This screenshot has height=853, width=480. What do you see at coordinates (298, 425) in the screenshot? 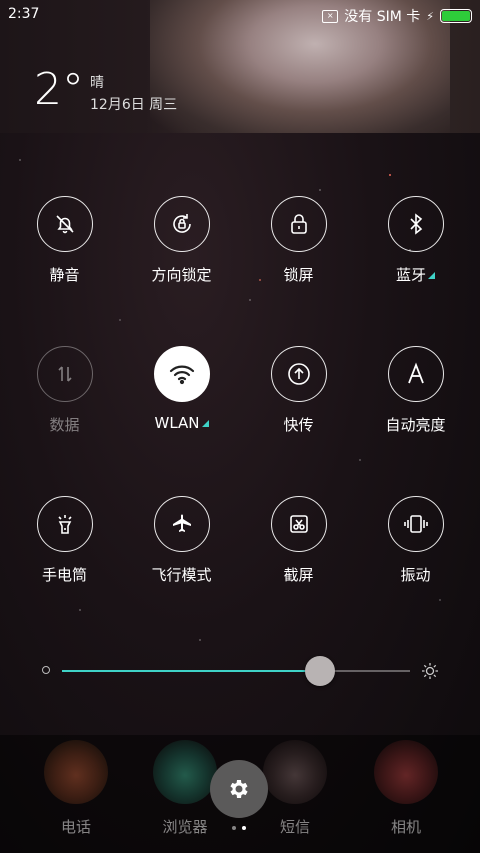
I see `toggle-label: 快传` at bounding box center [298, 425].